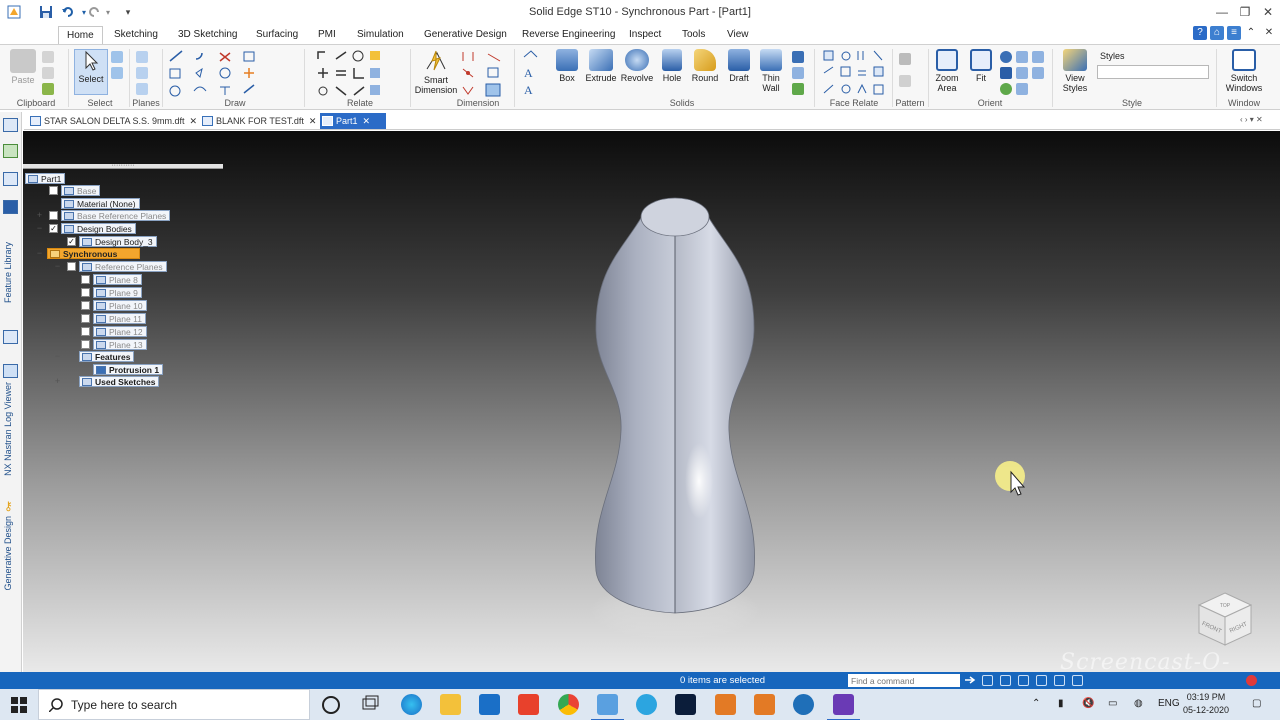 The height and width of the screenshot is (720, 1280). I want to click on sweep-icon, so click(798, 73).